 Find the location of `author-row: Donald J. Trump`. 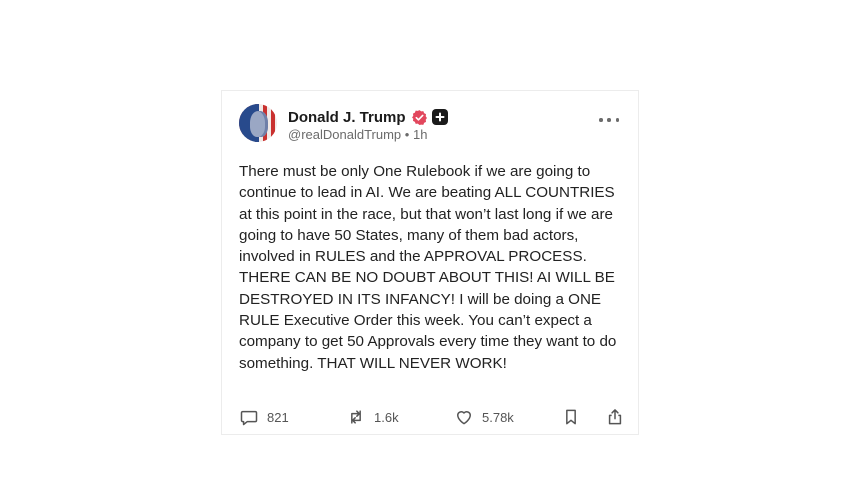

author-row: Donald J. Trump is located at coordinates (368, 117).